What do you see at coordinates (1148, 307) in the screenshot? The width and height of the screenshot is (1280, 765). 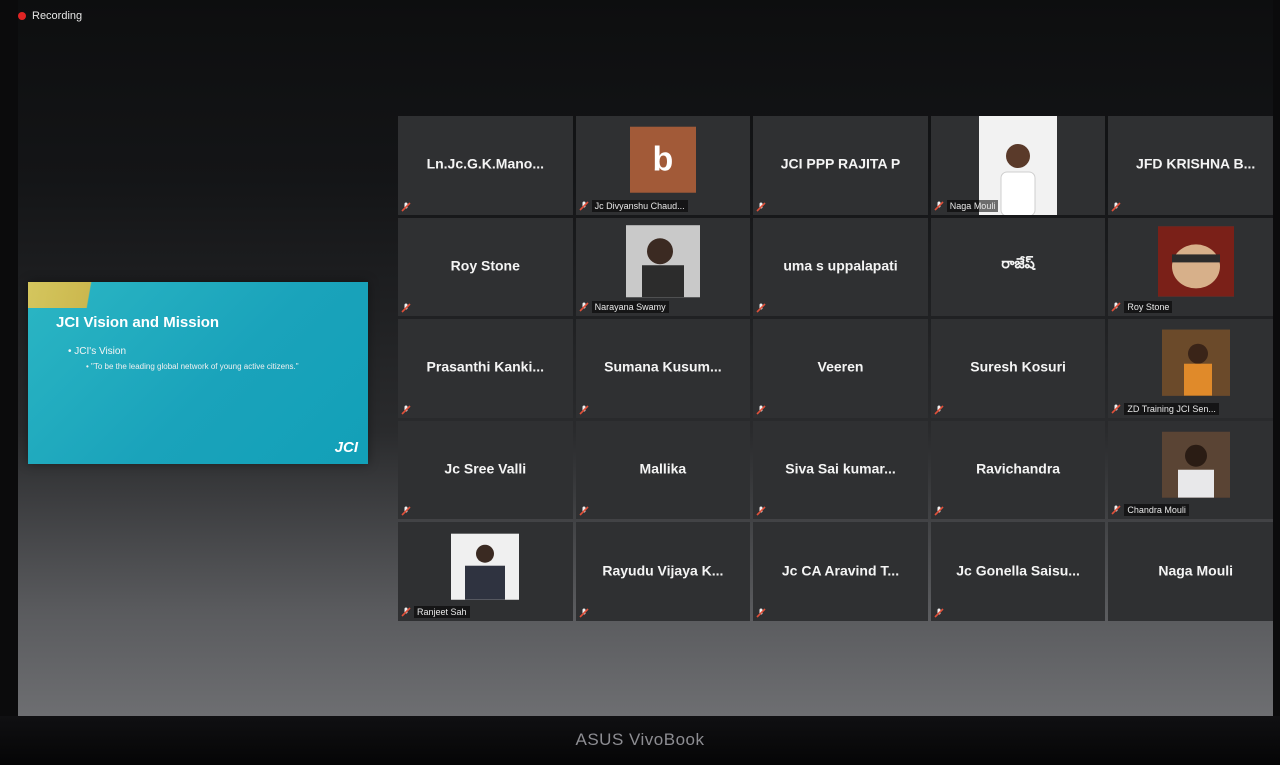 I see `participant-label: Roy Stone` at bounding box center [1148, 307].